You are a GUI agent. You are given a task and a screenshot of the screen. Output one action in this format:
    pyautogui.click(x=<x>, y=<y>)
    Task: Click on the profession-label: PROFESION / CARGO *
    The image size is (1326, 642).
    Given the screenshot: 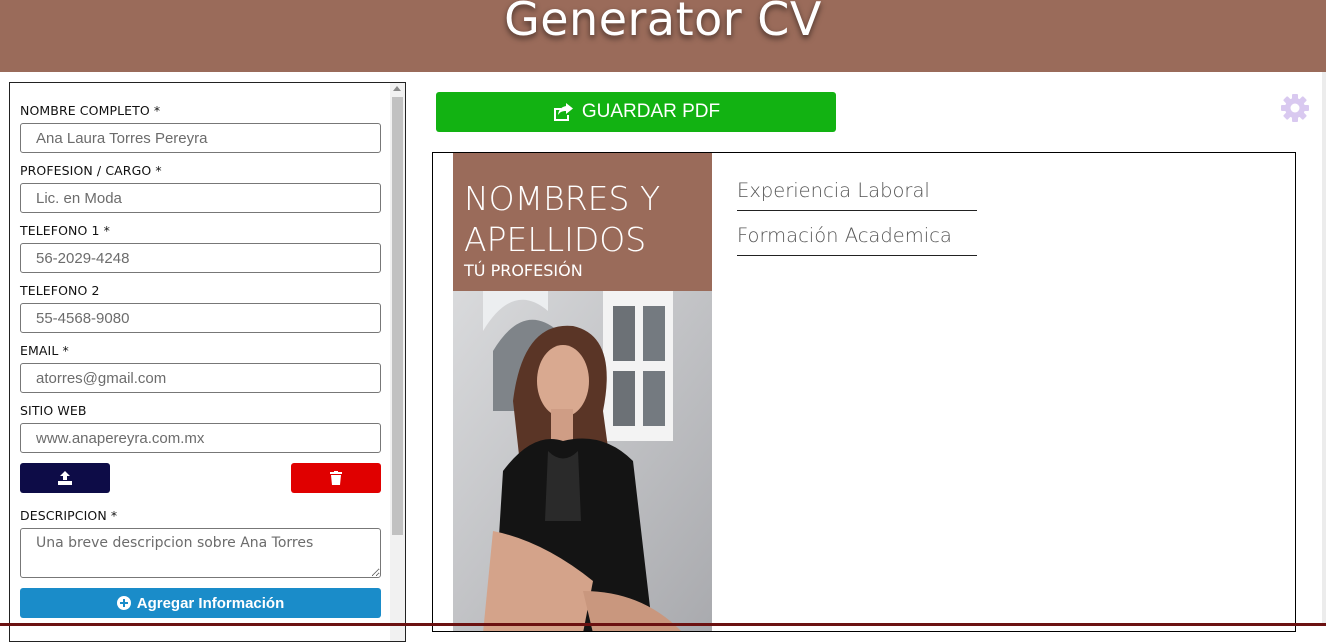 What is the action you would take?
    pyautogui.click(x=91, y=170)
    